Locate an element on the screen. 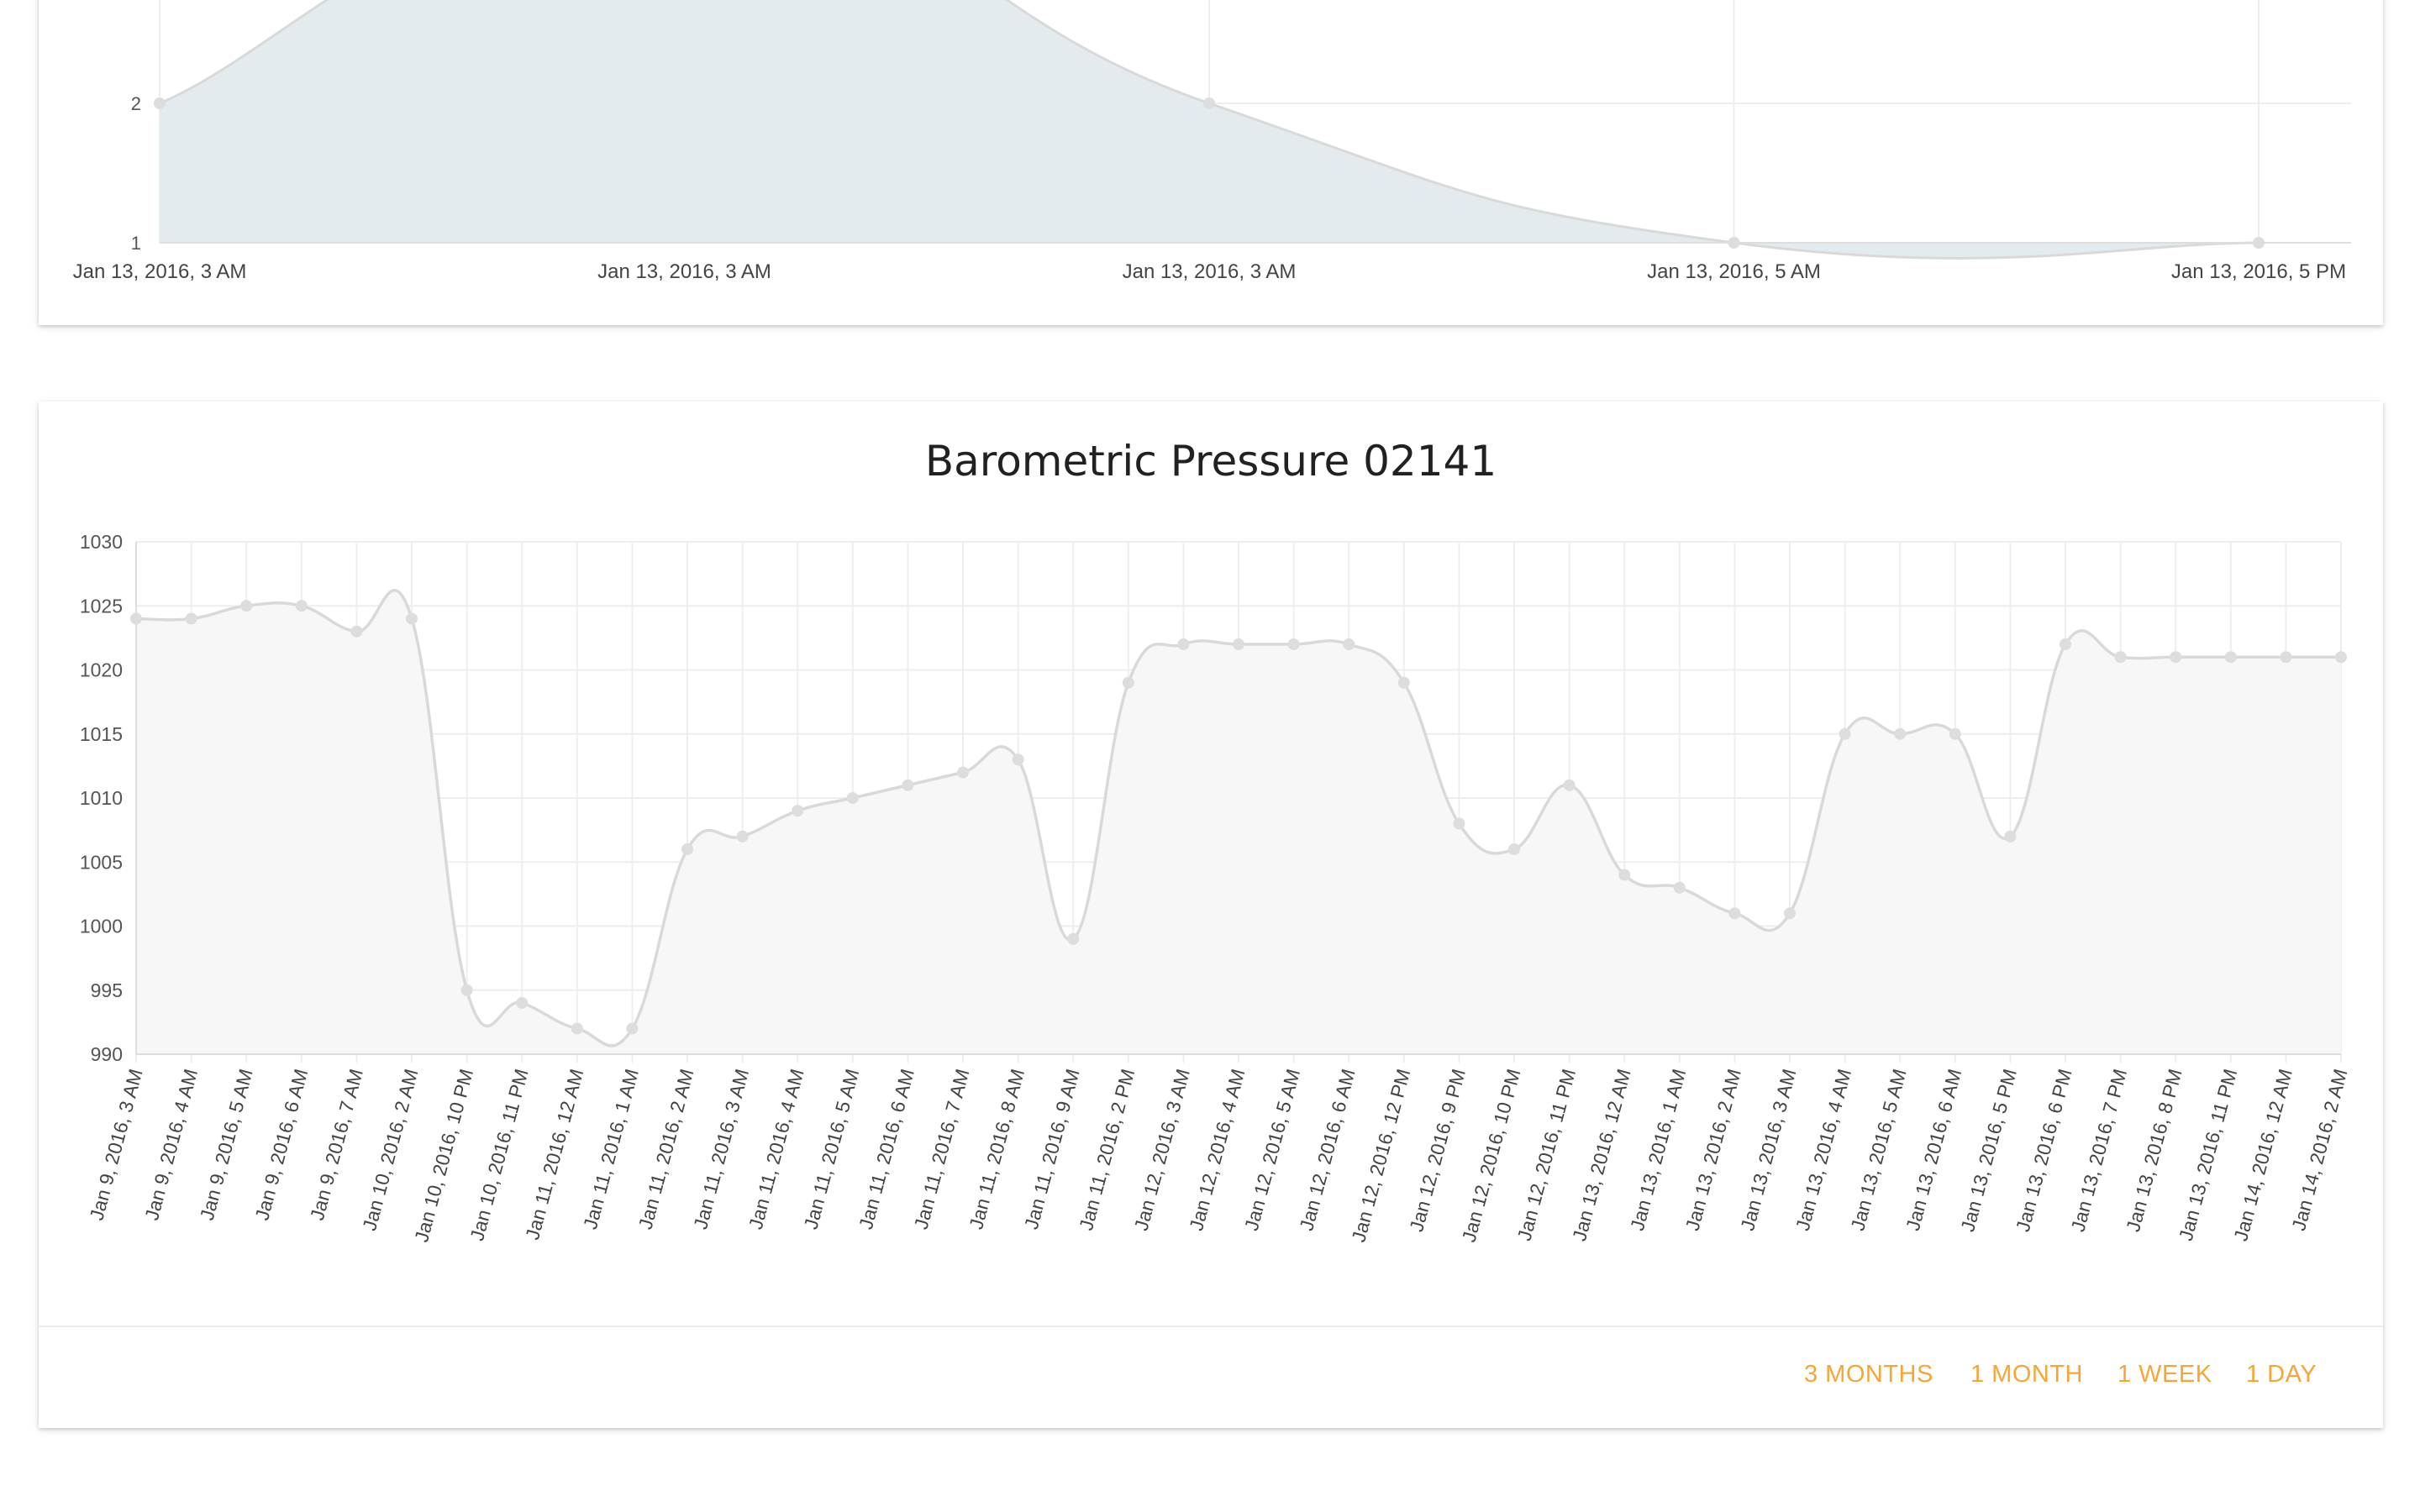  x-tick-label: Jan 13, 2016, 6 PM is located at coordinates (2044, 1150).